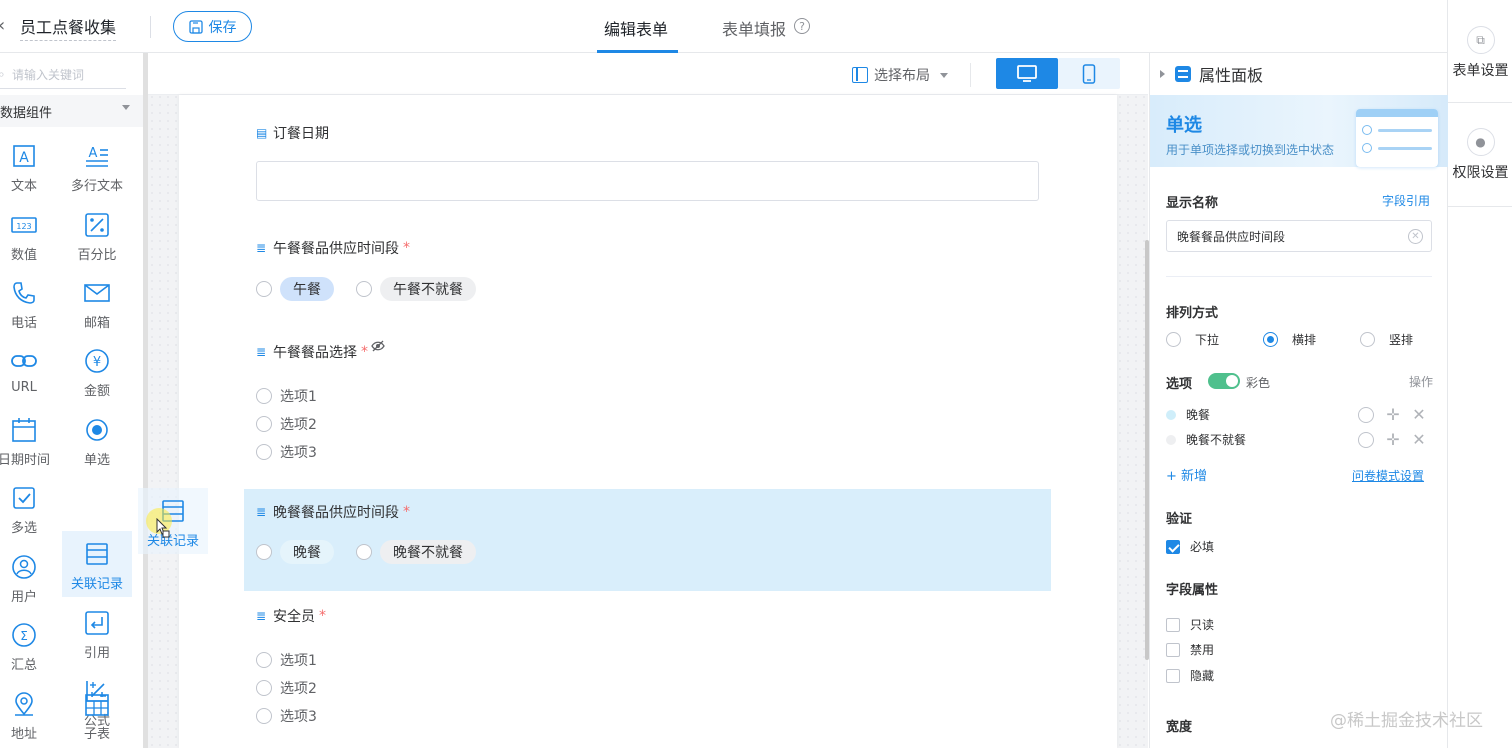  I want to click on checkbox-icon, so click(24, 498).